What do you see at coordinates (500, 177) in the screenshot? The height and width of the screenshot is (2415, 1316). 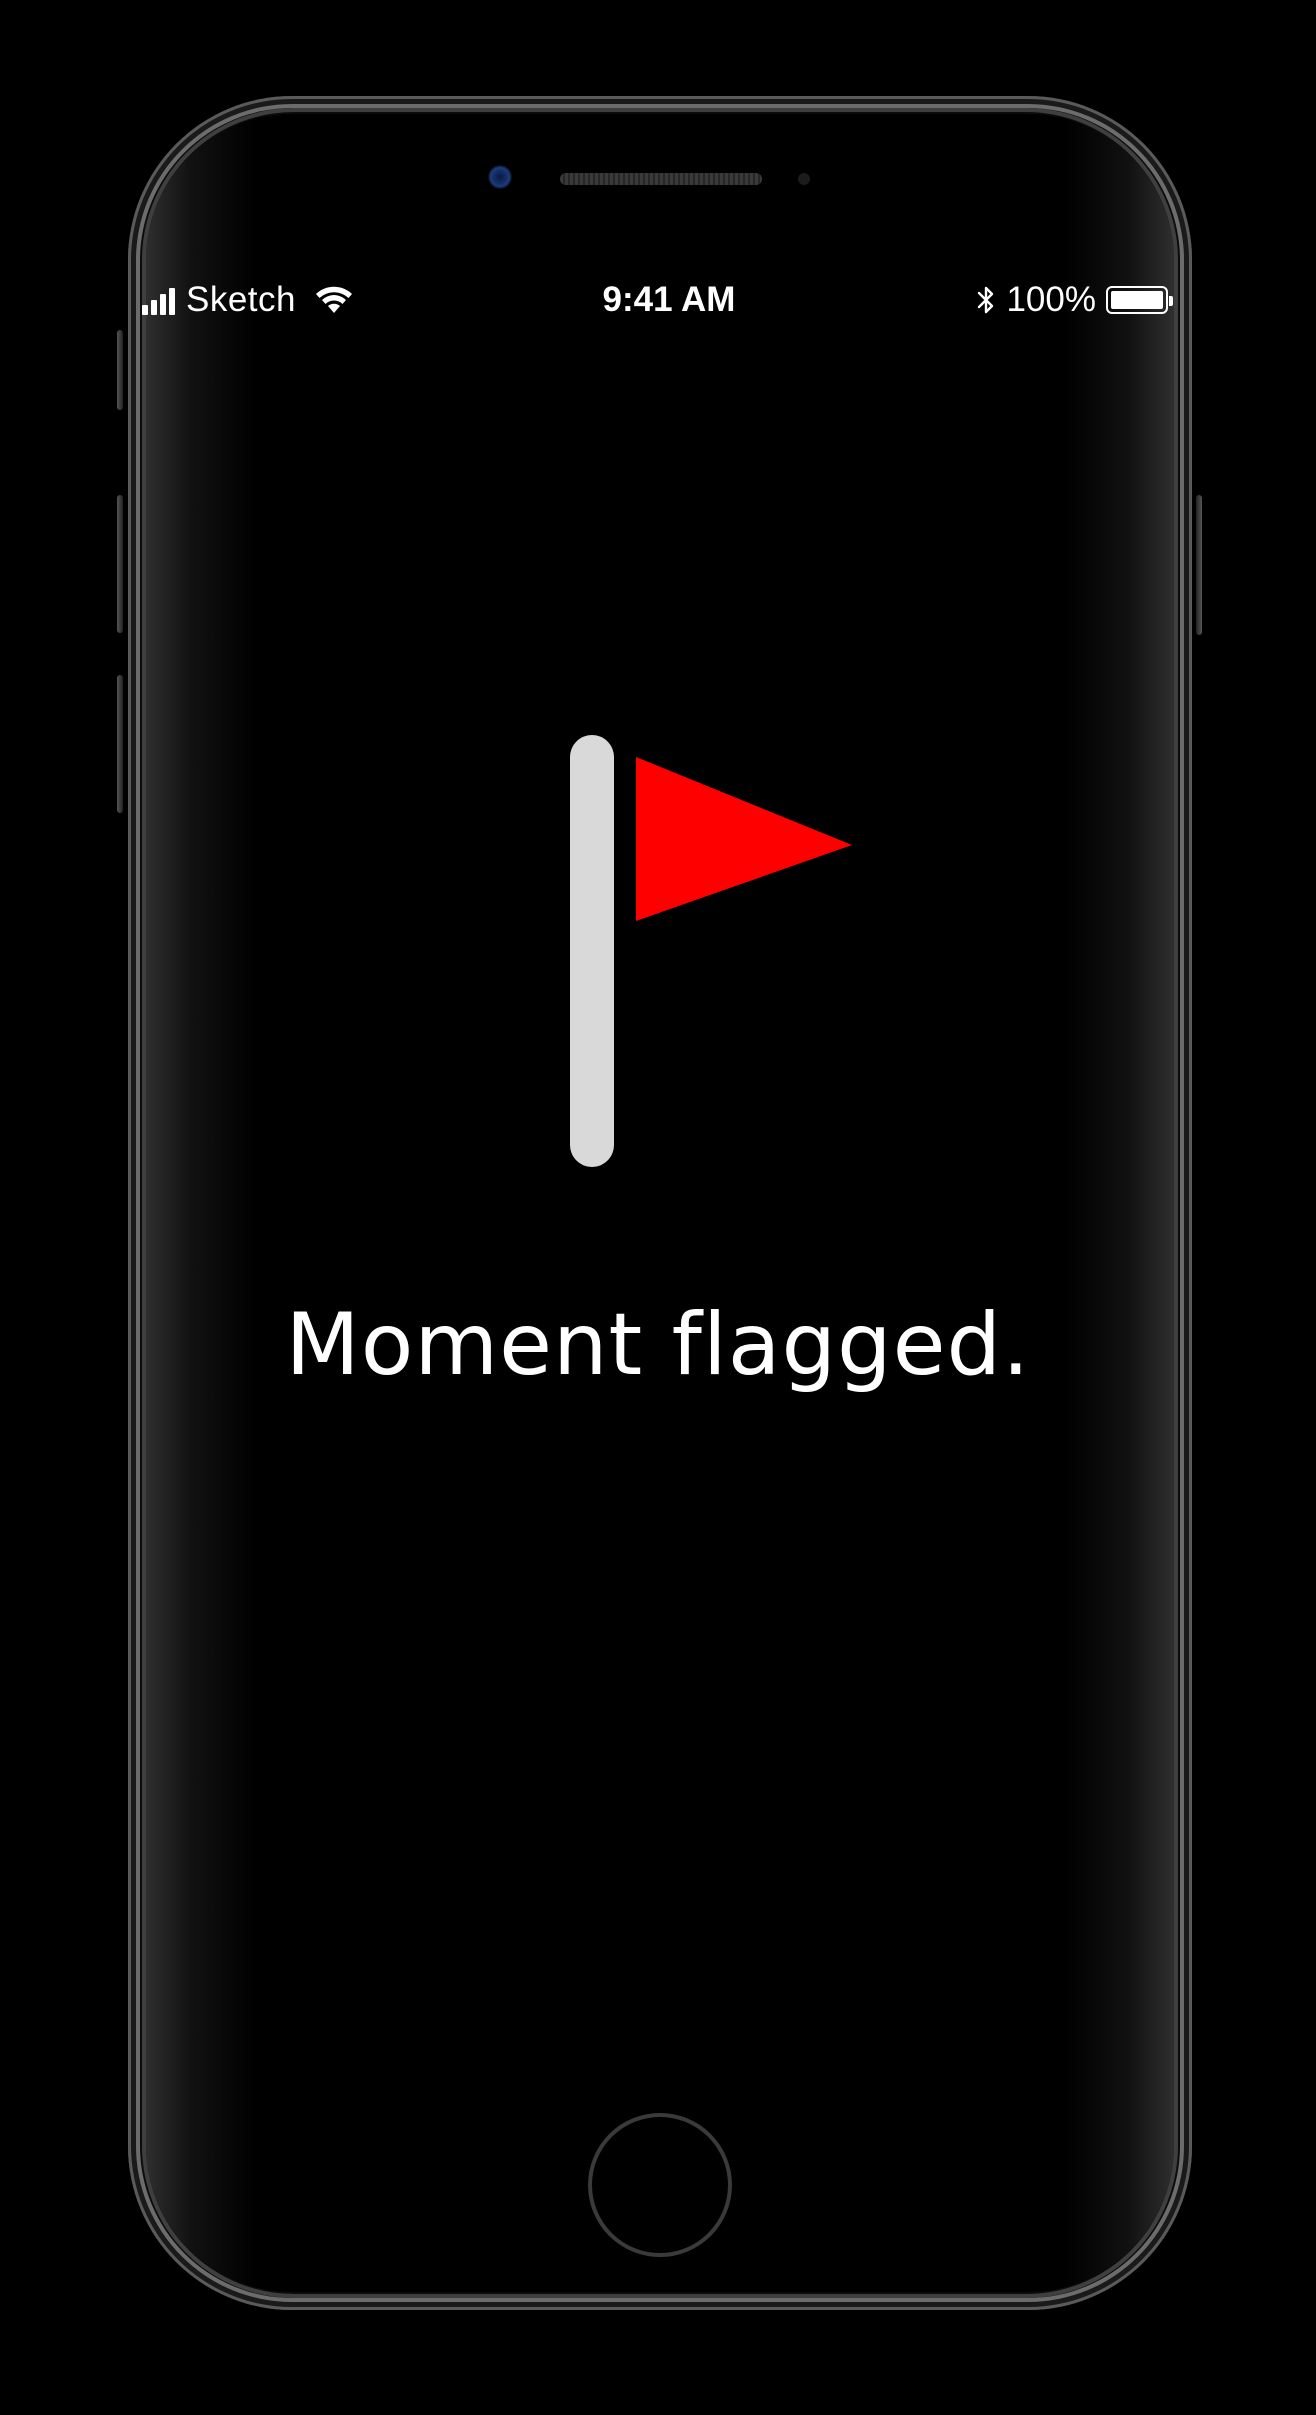 I see `front-camera` at bounding box center [500, 177].